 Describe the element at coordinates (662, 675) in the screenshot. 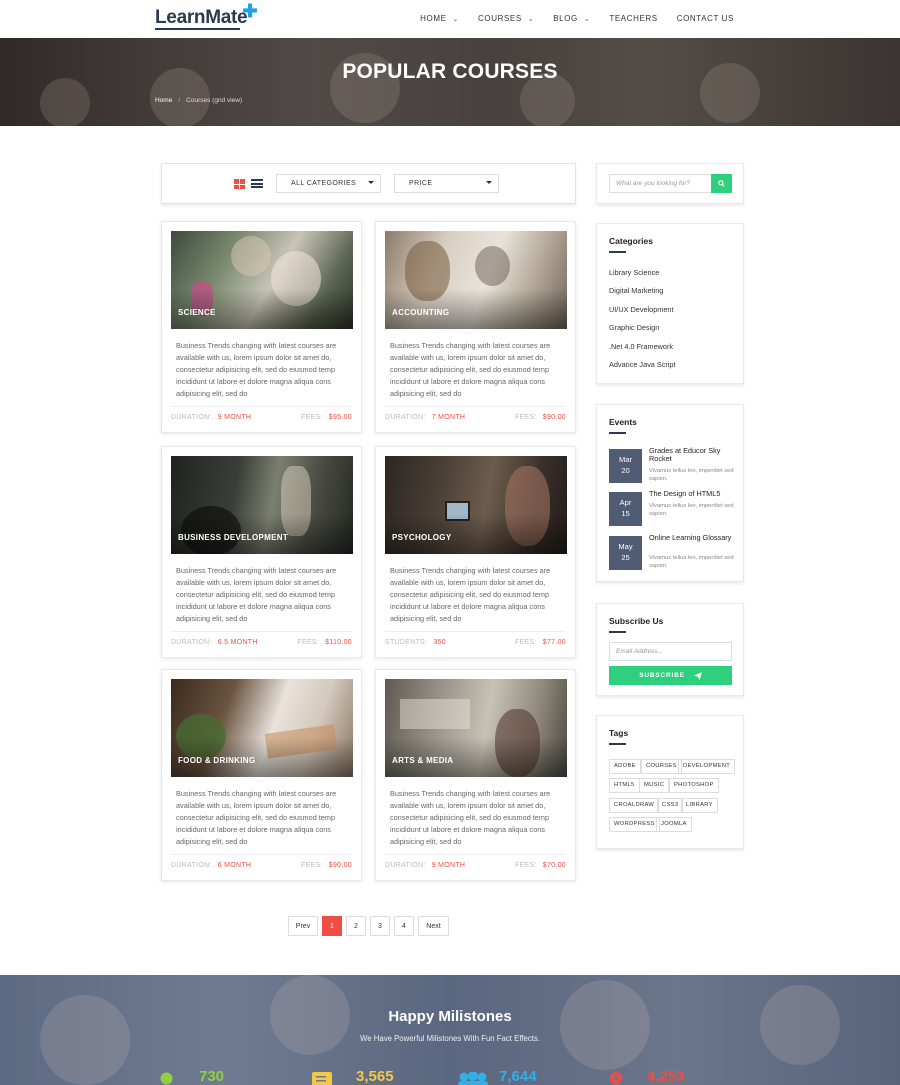

I see `subscribe-label: SUBSCRIBE` at that location.